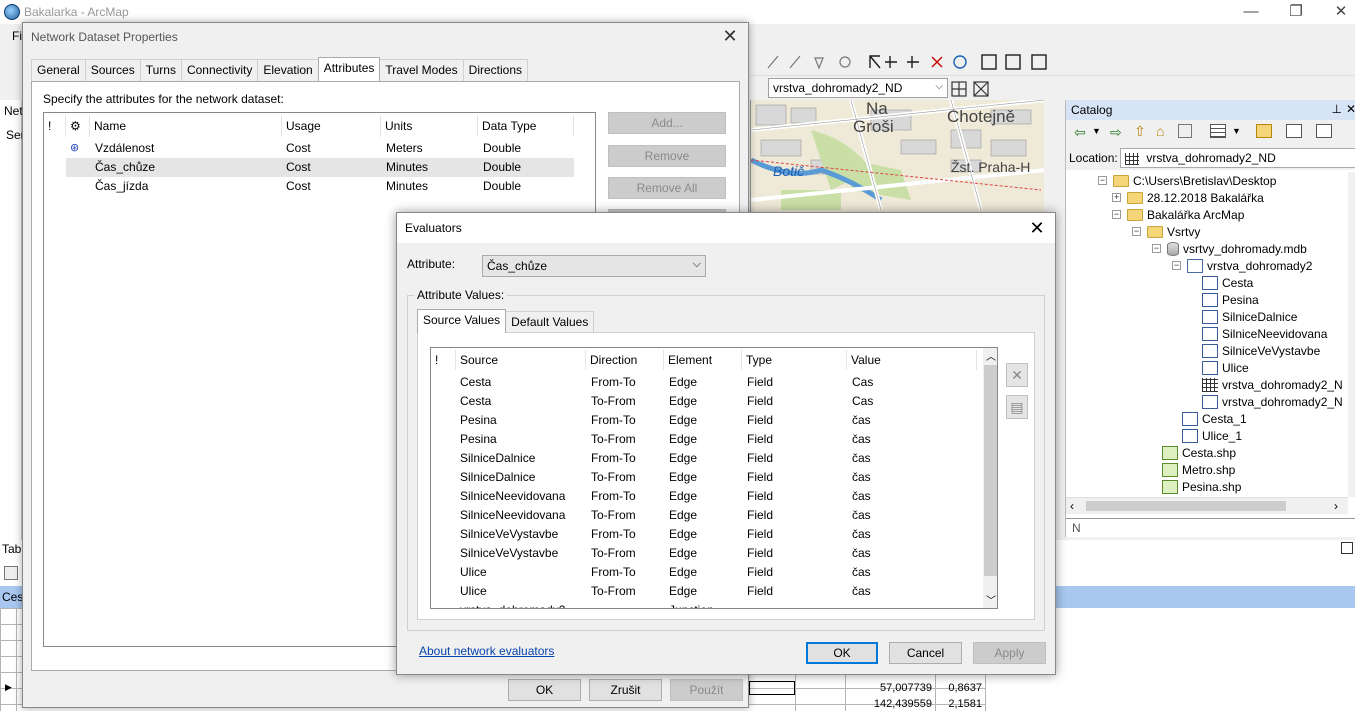  Describe the element at coordinates (1198, 469) in the screenshot. I see `catalog-tree-item: Metro.shp` at that location.